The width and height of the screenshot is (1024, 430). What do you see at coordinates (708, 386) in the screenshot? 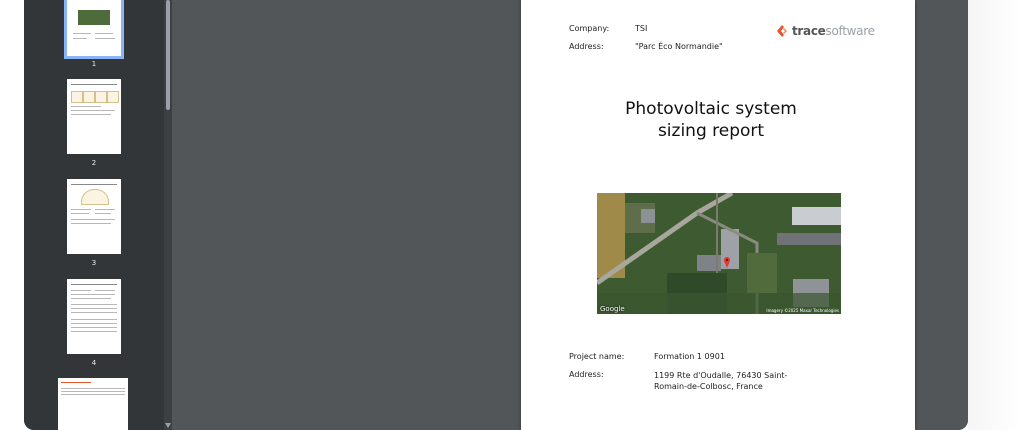
I see `project-address-line-2: Romain-de-Colbosc, France` at bounding box center [708, 386].